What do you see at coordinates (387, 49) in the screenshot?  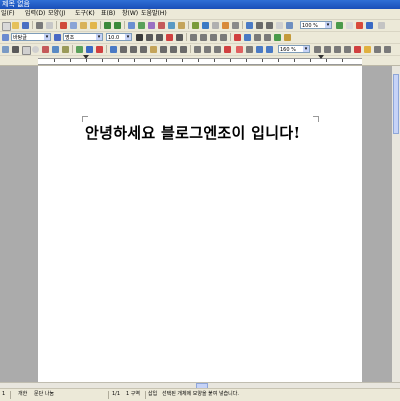 I see `exit-icon` at bounding box center [387, 49].